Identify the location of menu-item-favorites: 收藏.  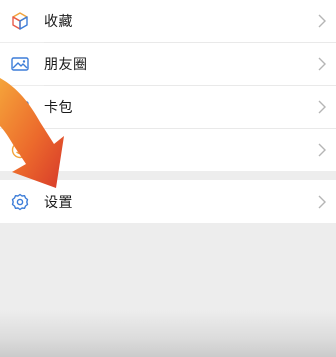
(168, 21).